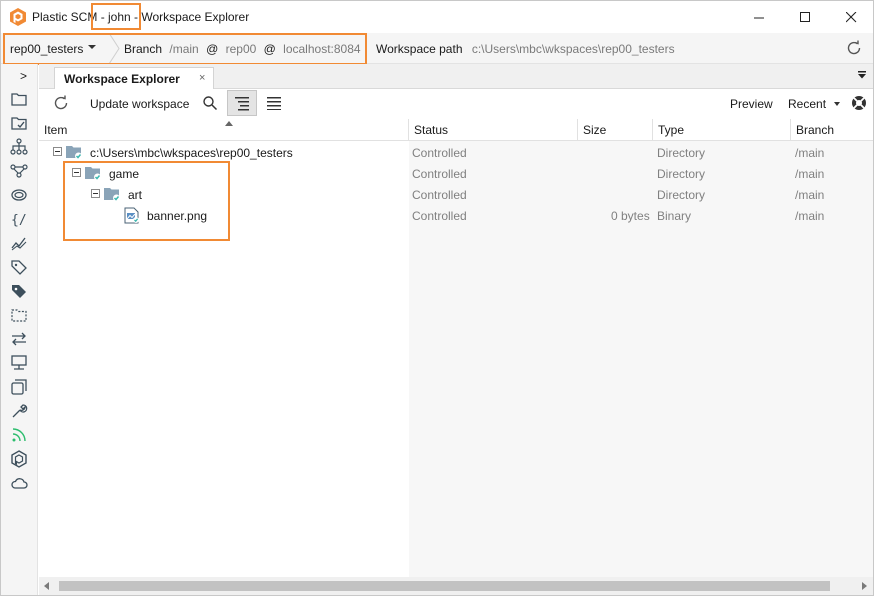 This screenshot has width=874, height=596. Describe the element at coordinates (185, 49) in the screenshot. I see `location-highlight-box` at that location.